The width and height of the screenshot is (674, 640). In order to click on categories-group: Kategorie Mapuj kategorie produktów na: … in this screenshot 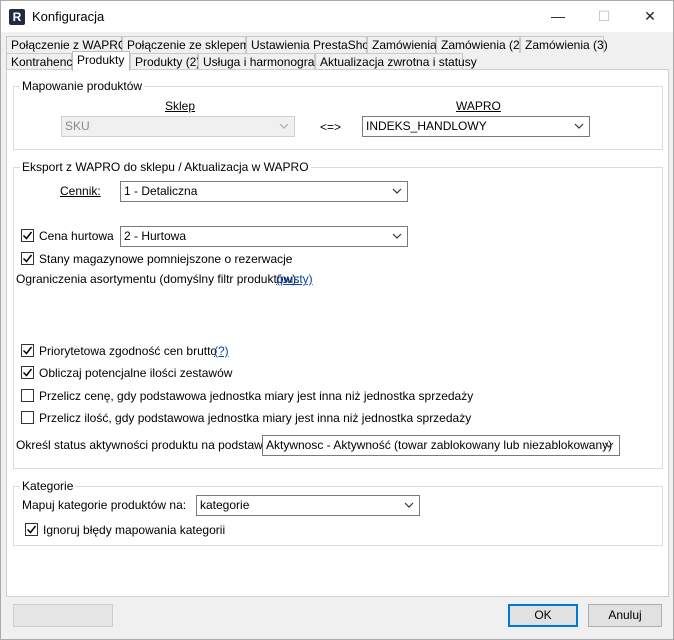, I will do `click(338, 512)`.